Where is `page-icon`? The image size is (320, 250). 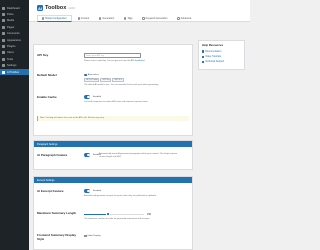
page-icon is located at coordinates (3, 27).